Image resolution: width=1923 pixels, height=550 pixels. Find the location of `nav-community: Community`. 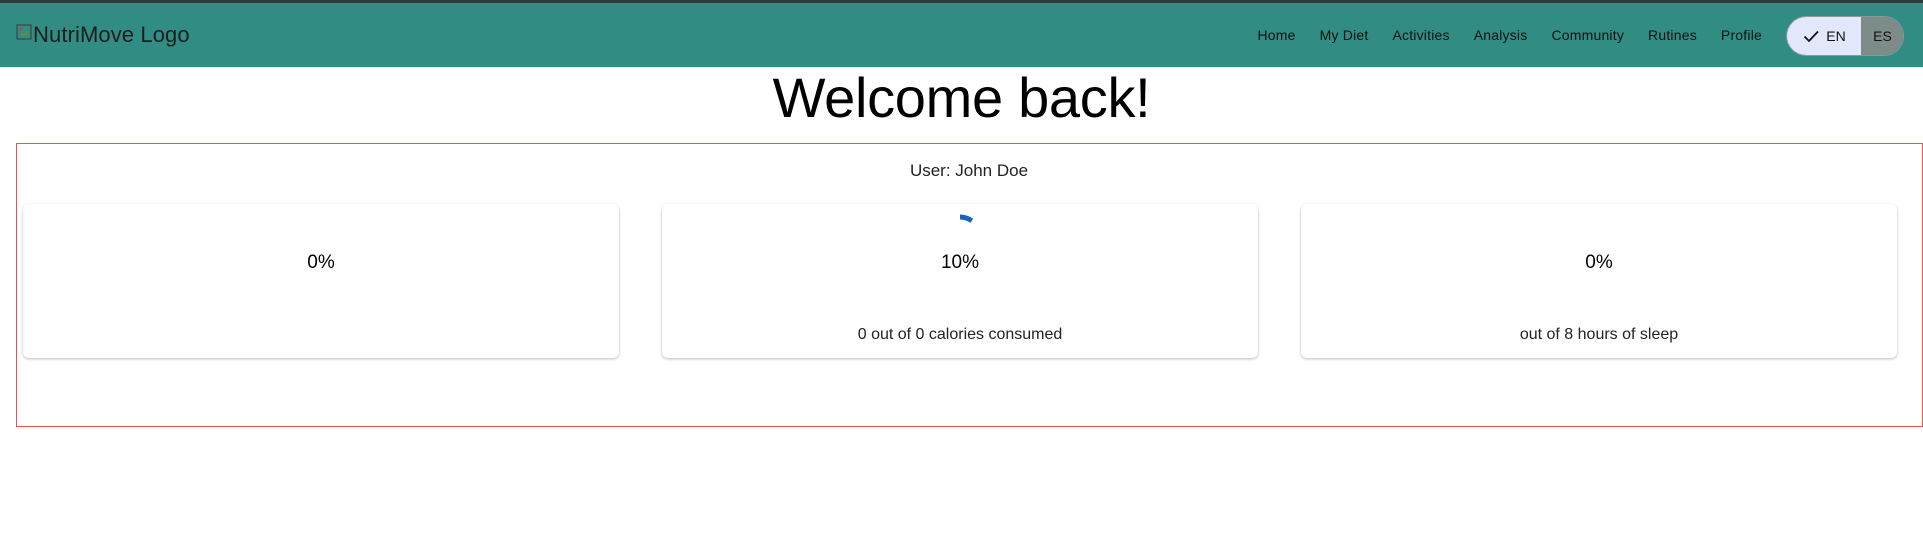

nav-community: Community is located at coordinates (1587, 35).